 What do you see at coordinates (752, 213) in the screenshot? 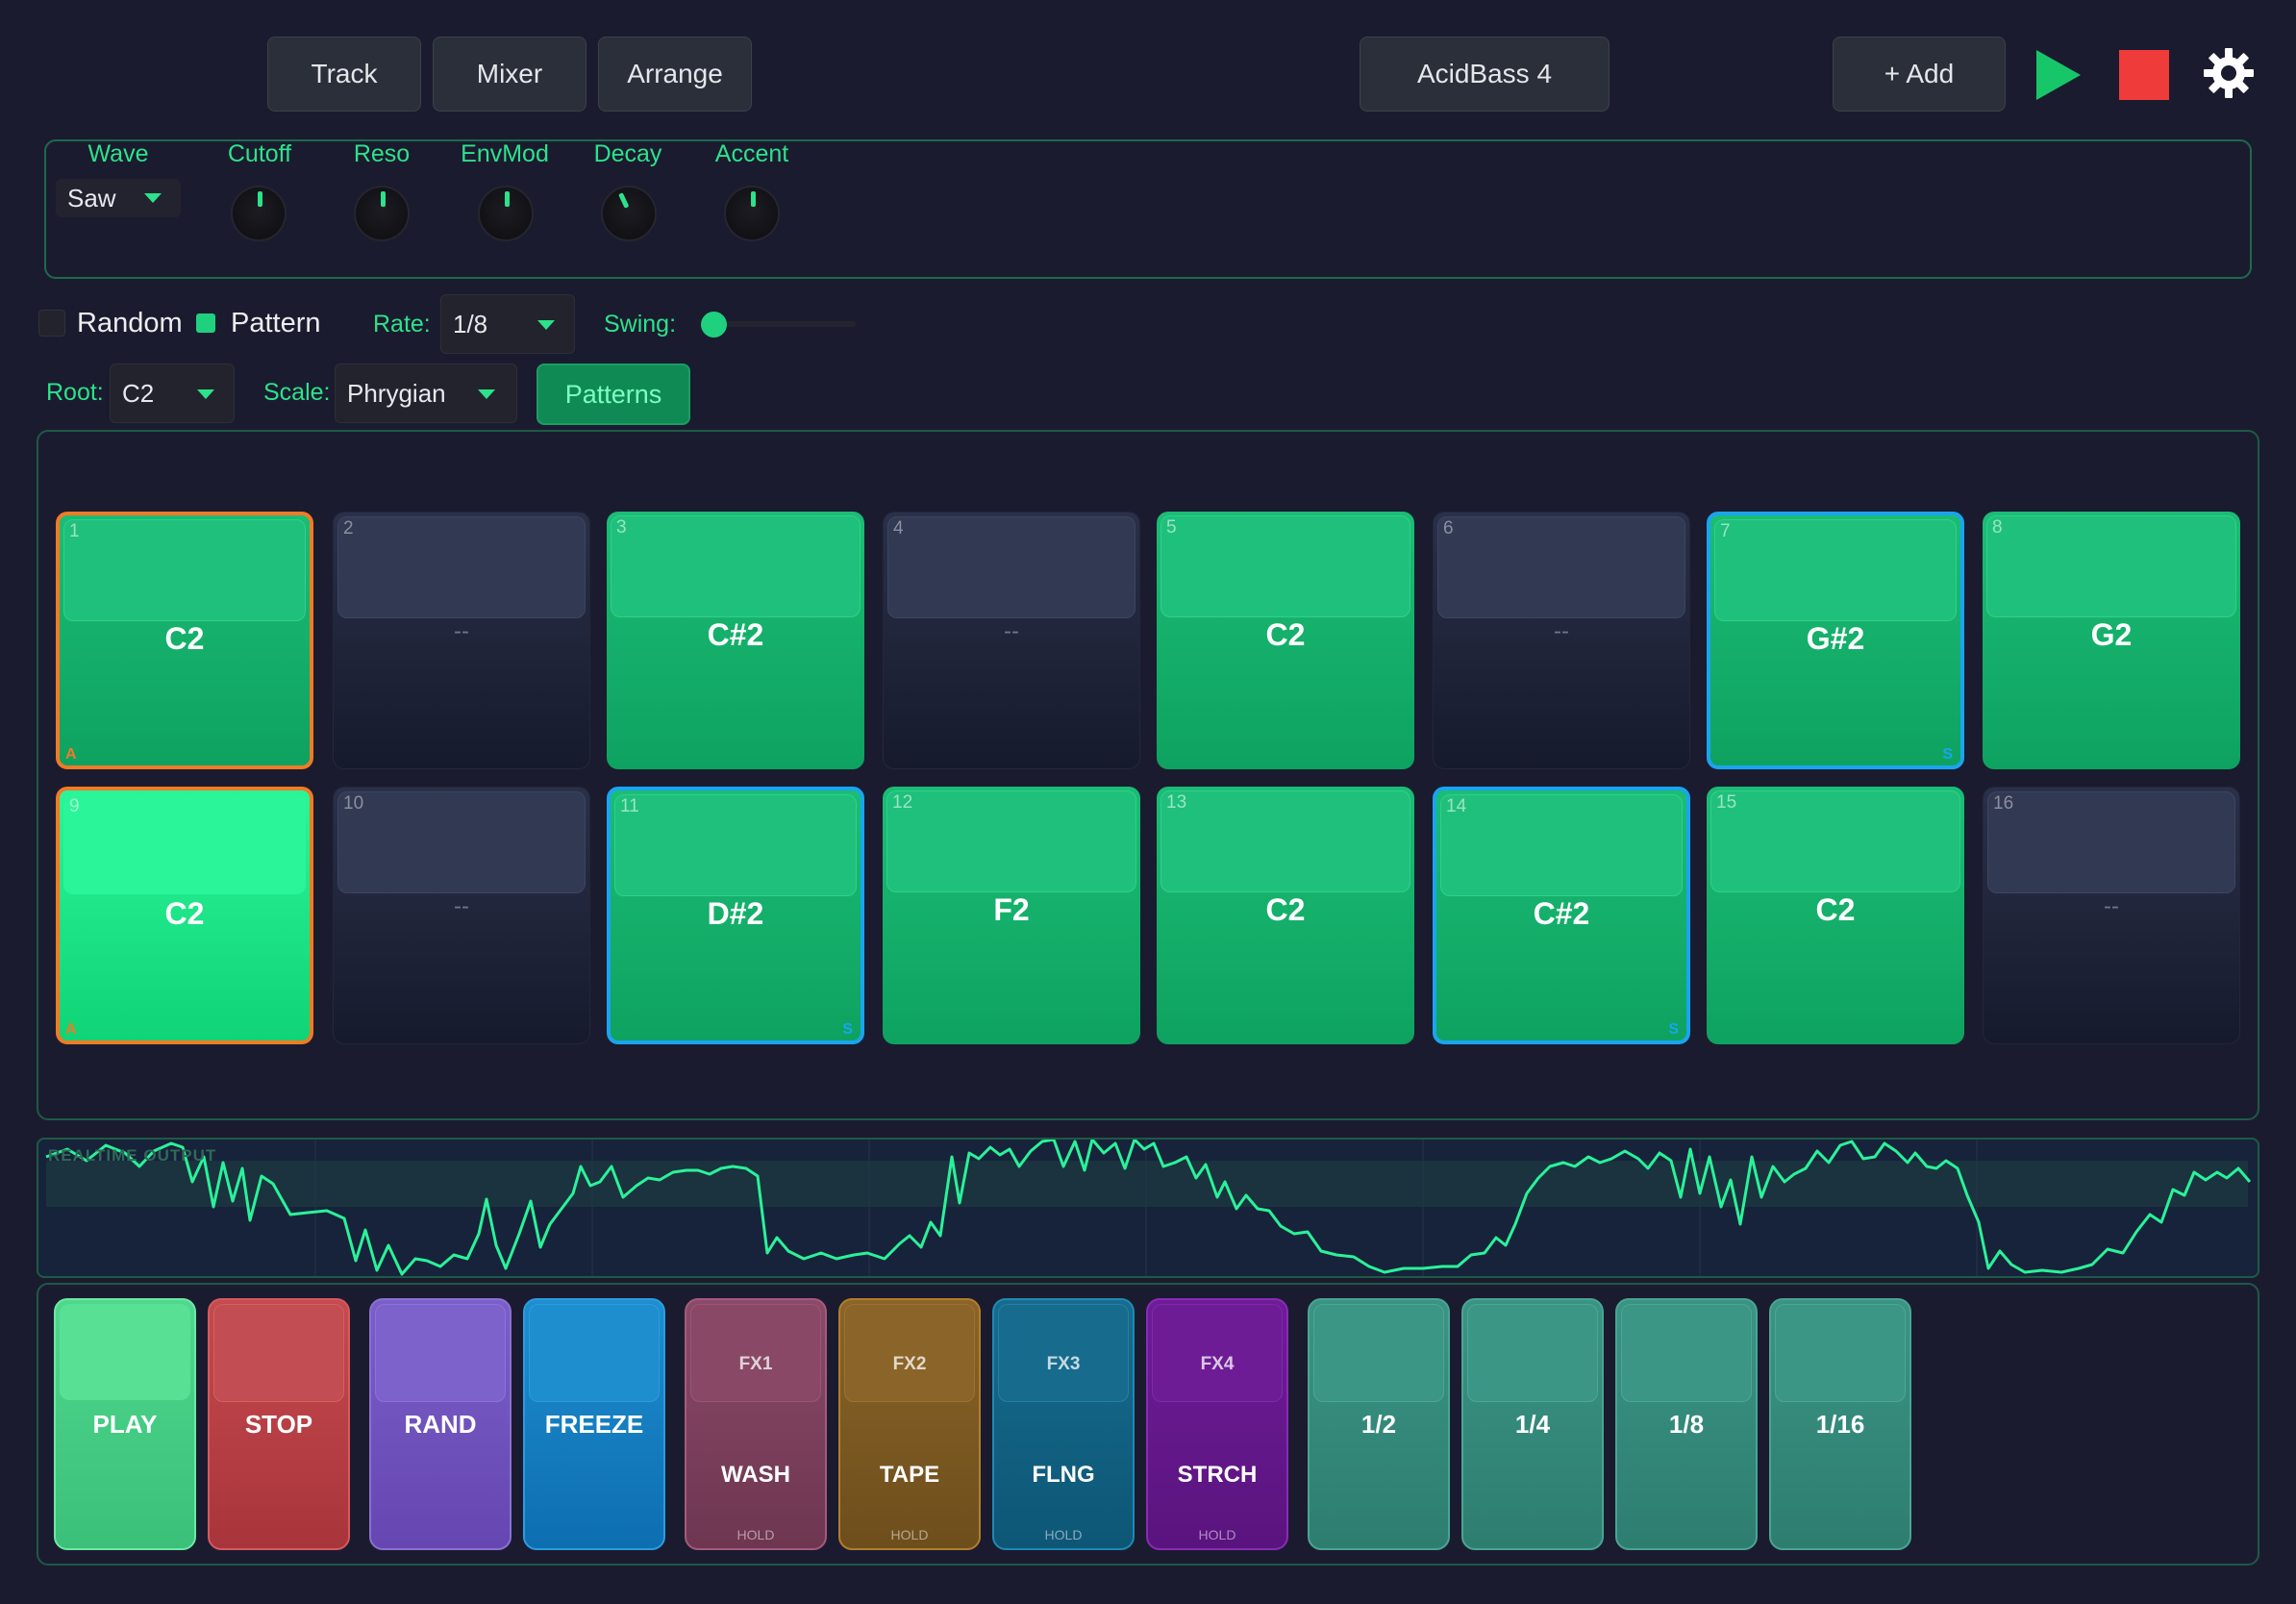
I see `accent-knob` at bounding box center [752, 213].